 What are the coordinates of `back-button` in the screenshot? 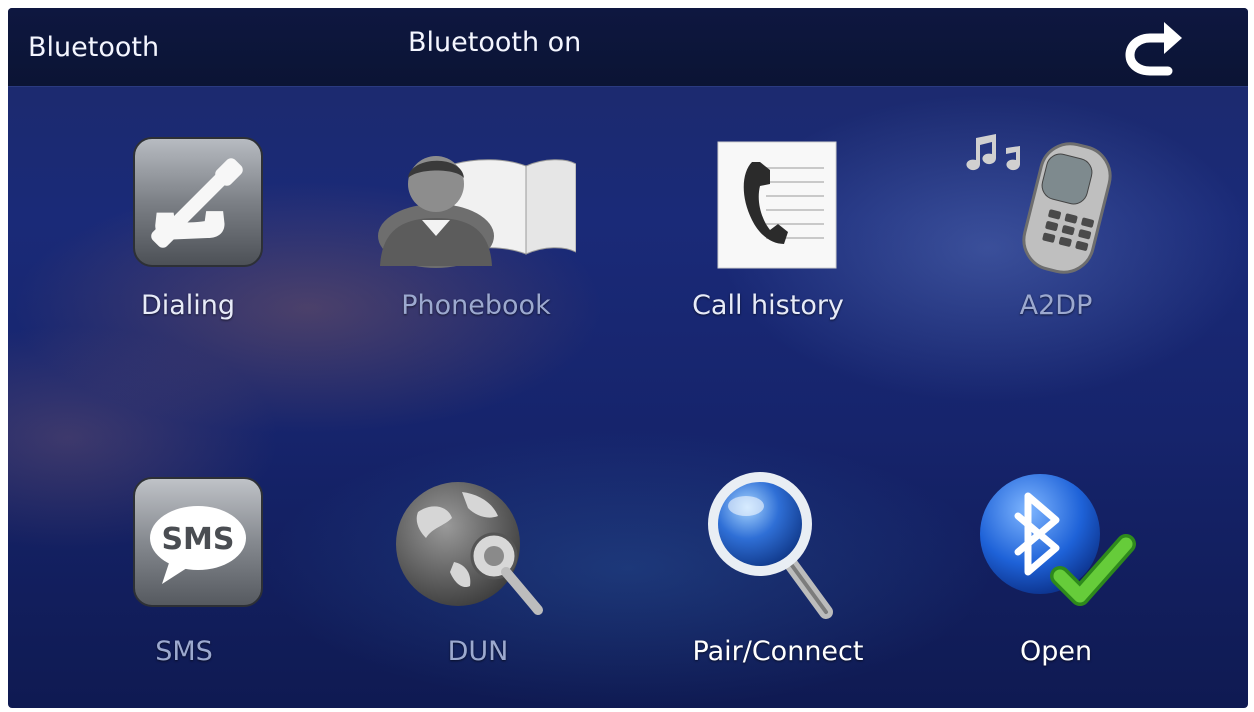 It's located at (1152, 46).